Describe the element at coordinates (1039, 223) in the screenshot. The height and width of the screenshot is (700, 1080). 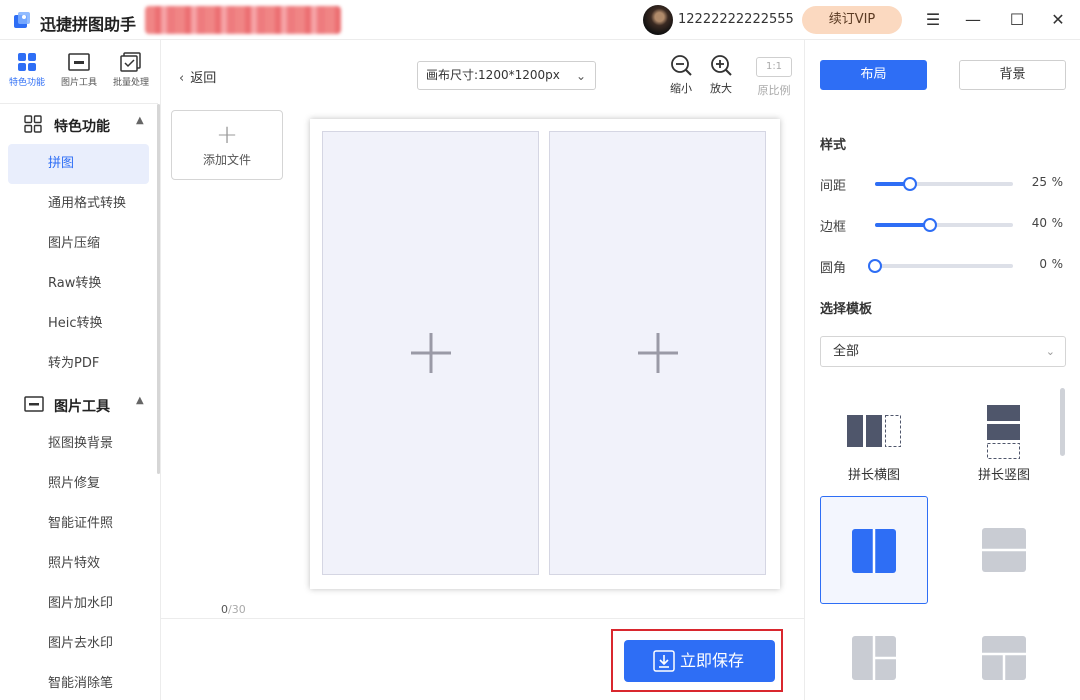
I see `slider-value: 40` at that location.